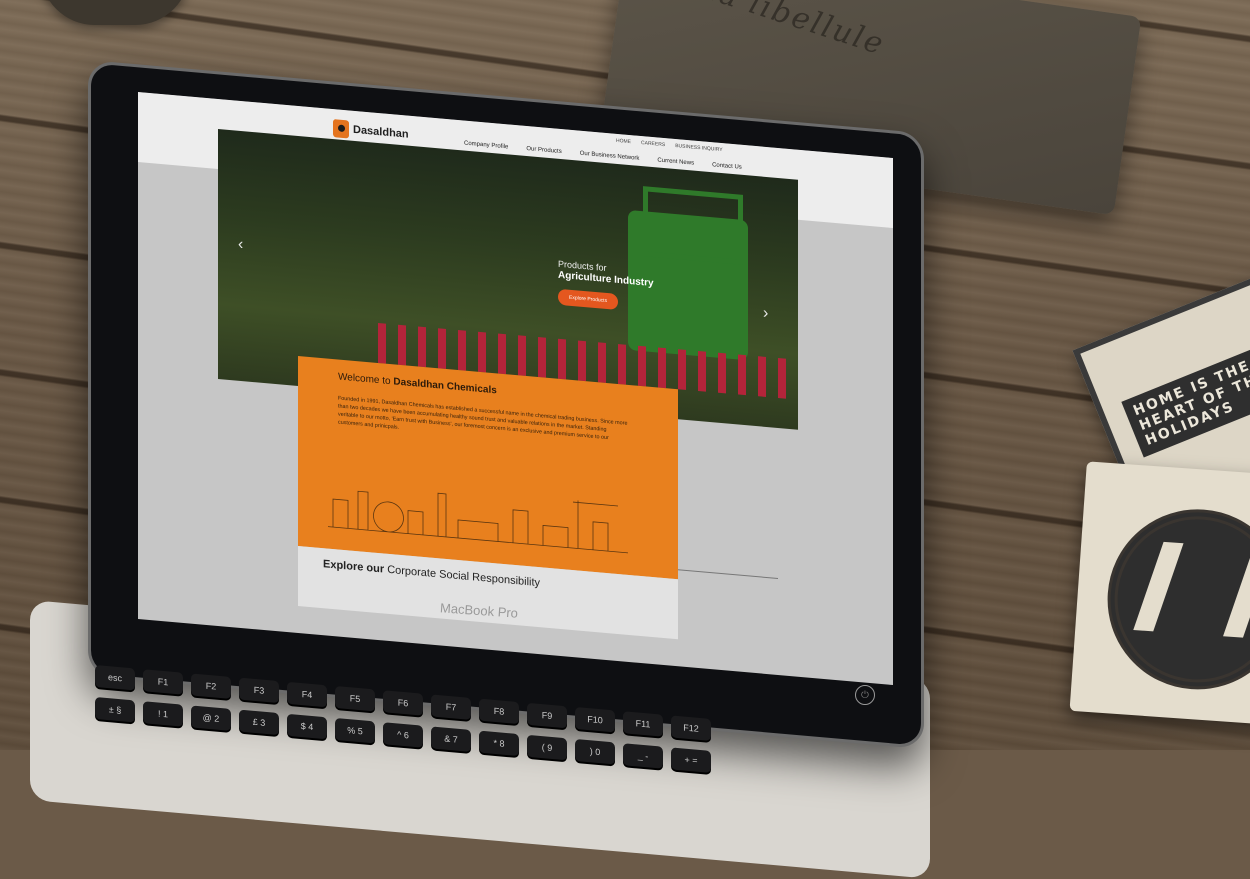 The height and width of the screenshot is (879, 1250). What do you see at coordinates (547, 747) in the screenshot?
I see `key-9: ( 9` at bounding box center [547, 747].